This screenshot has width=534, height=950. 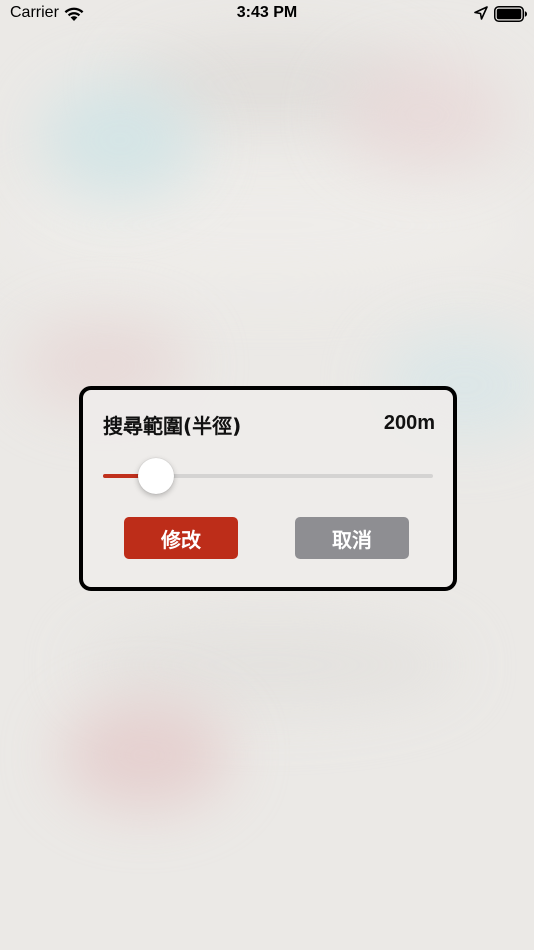 I want to click on status-bar: Carrier 3:43 PM, so click(x=267, y=14).